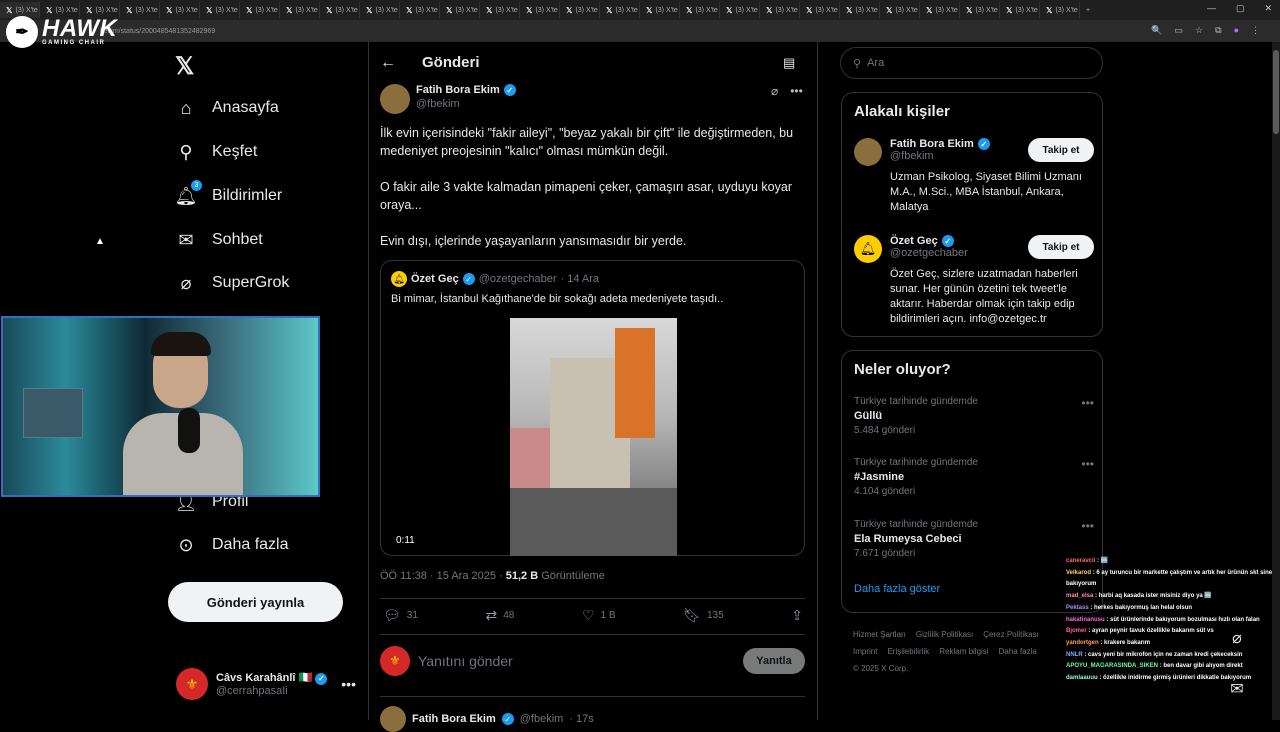 This screenshot has width=1280, height=732. What do you see at coordinates (321, 678) in the screenshot?
I see `verified-icon: ✓` at bounding box center [321, 678].